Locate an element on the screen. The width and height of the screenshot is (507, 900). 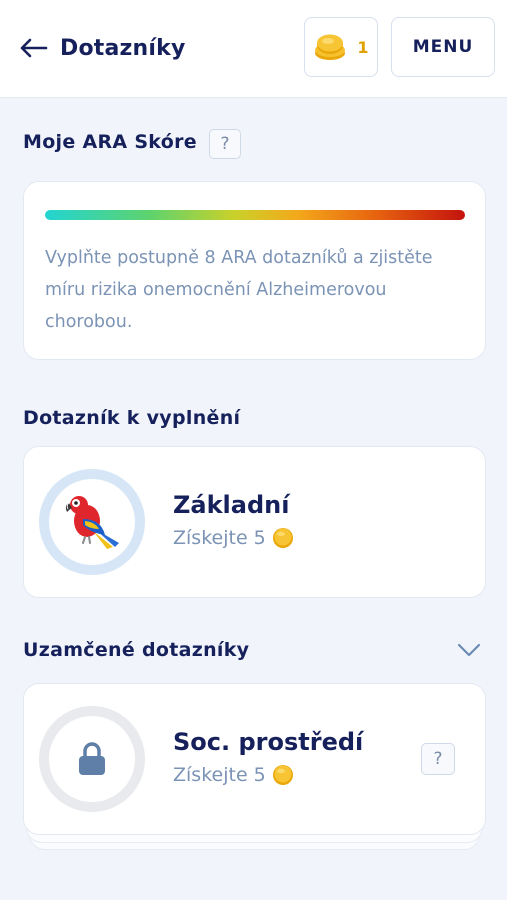
back-button: Dotazníky is located at coordinates (103, 48).